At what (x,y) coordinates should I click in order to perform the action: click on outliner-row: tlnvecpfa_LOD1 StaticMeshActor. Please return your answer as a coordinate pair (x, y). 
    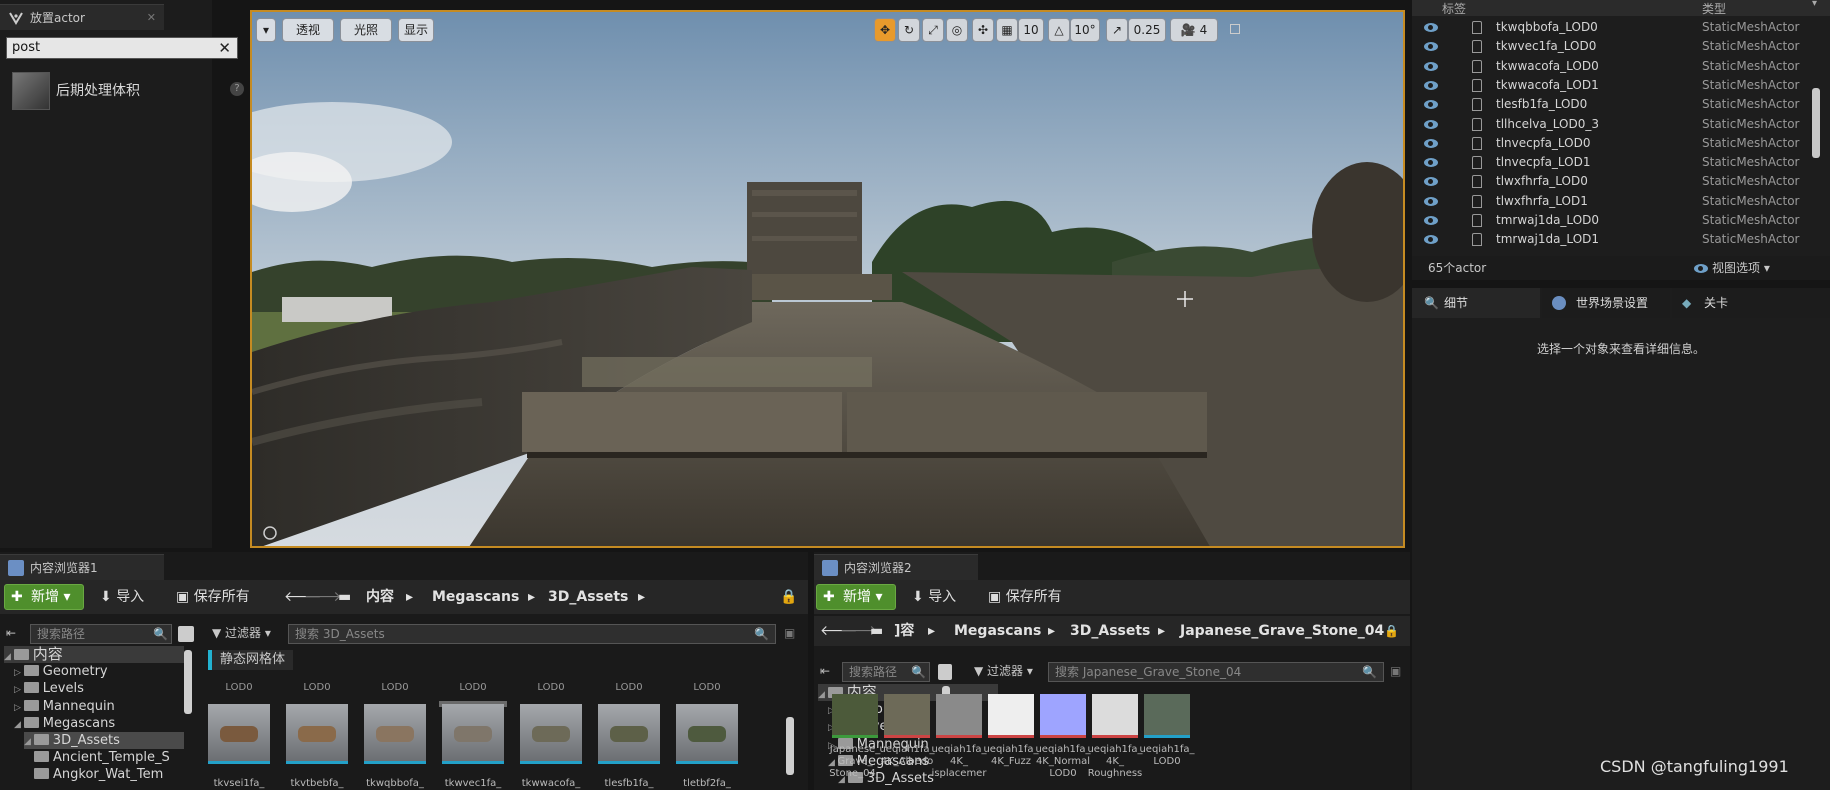
    Looking at the image, I should click on (1621, 162).